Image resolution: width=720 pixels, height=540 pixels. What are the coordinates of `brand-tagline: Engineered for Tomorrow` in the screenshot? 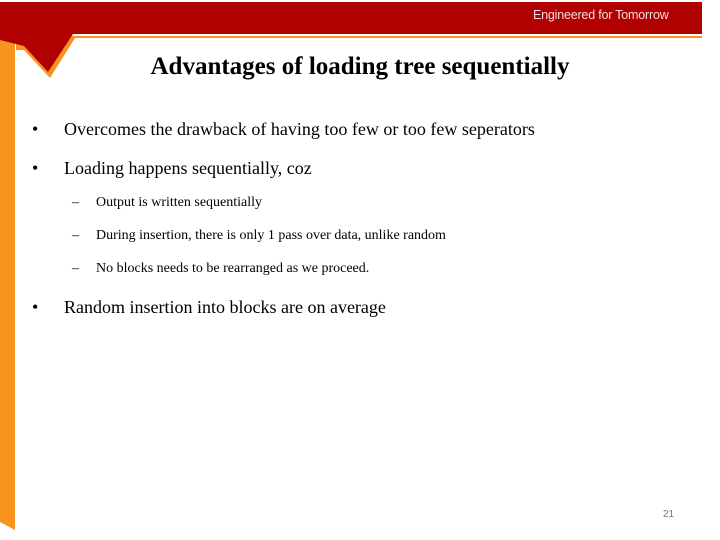 It's located at (601, 15).